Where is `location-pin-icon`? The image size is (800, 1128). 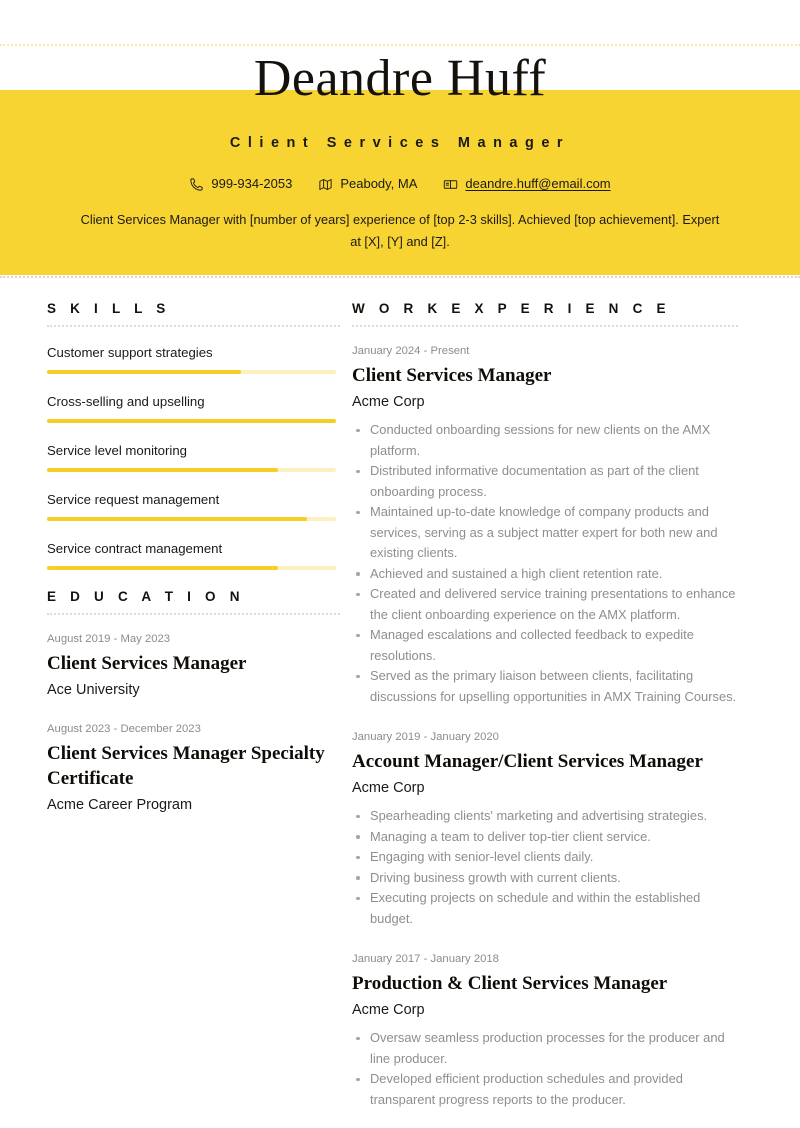 location-pin-icon is located at coordinates (325, 184).